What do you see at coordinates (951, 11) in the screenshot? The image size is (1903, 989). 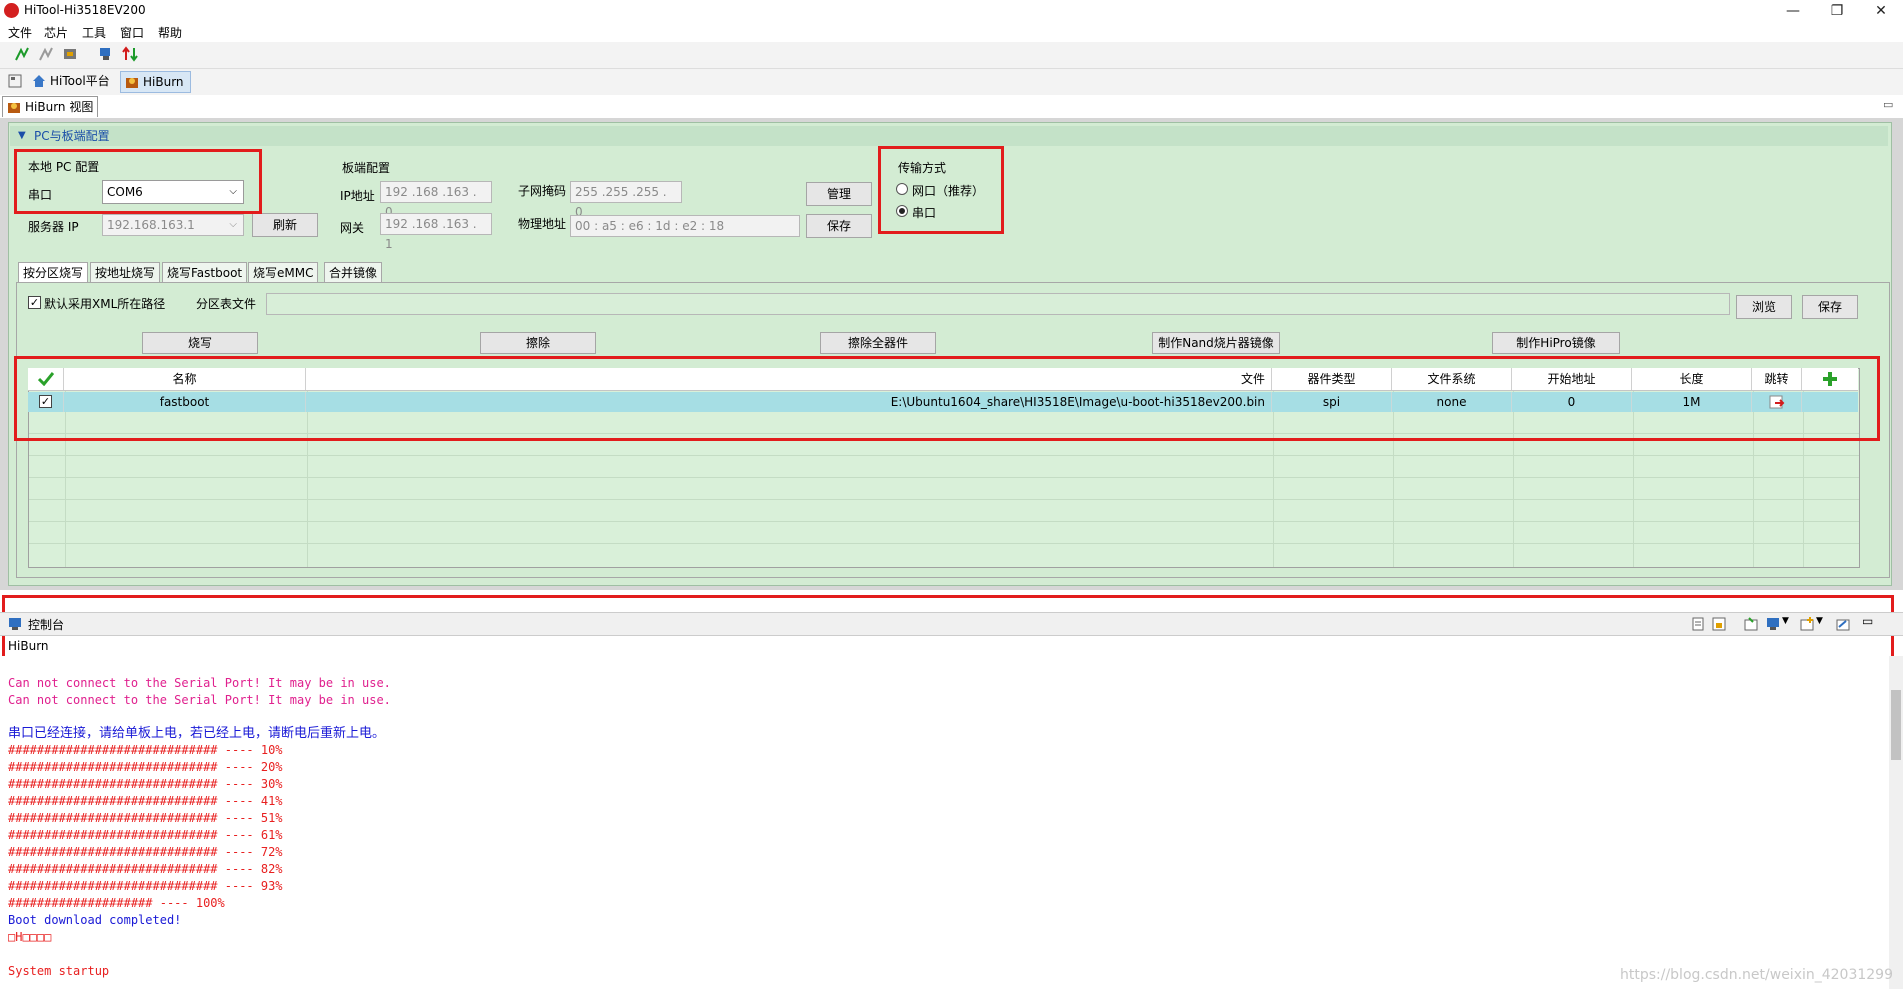 I see `title-bar: HiTool-Hi3518EV200 — ❐ ✕` at bounding box center [951, 11].